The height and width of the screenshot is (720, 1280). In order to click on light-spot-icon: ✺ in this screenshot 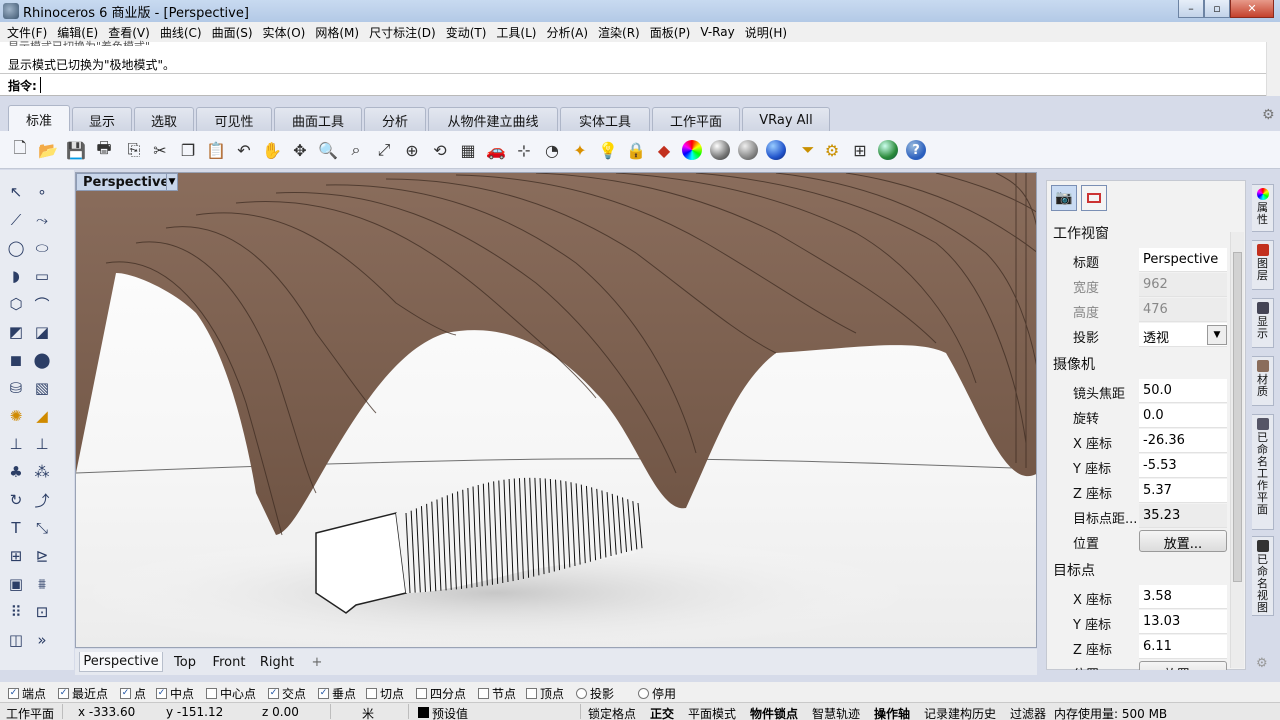, I will do `click(16, 416)`.